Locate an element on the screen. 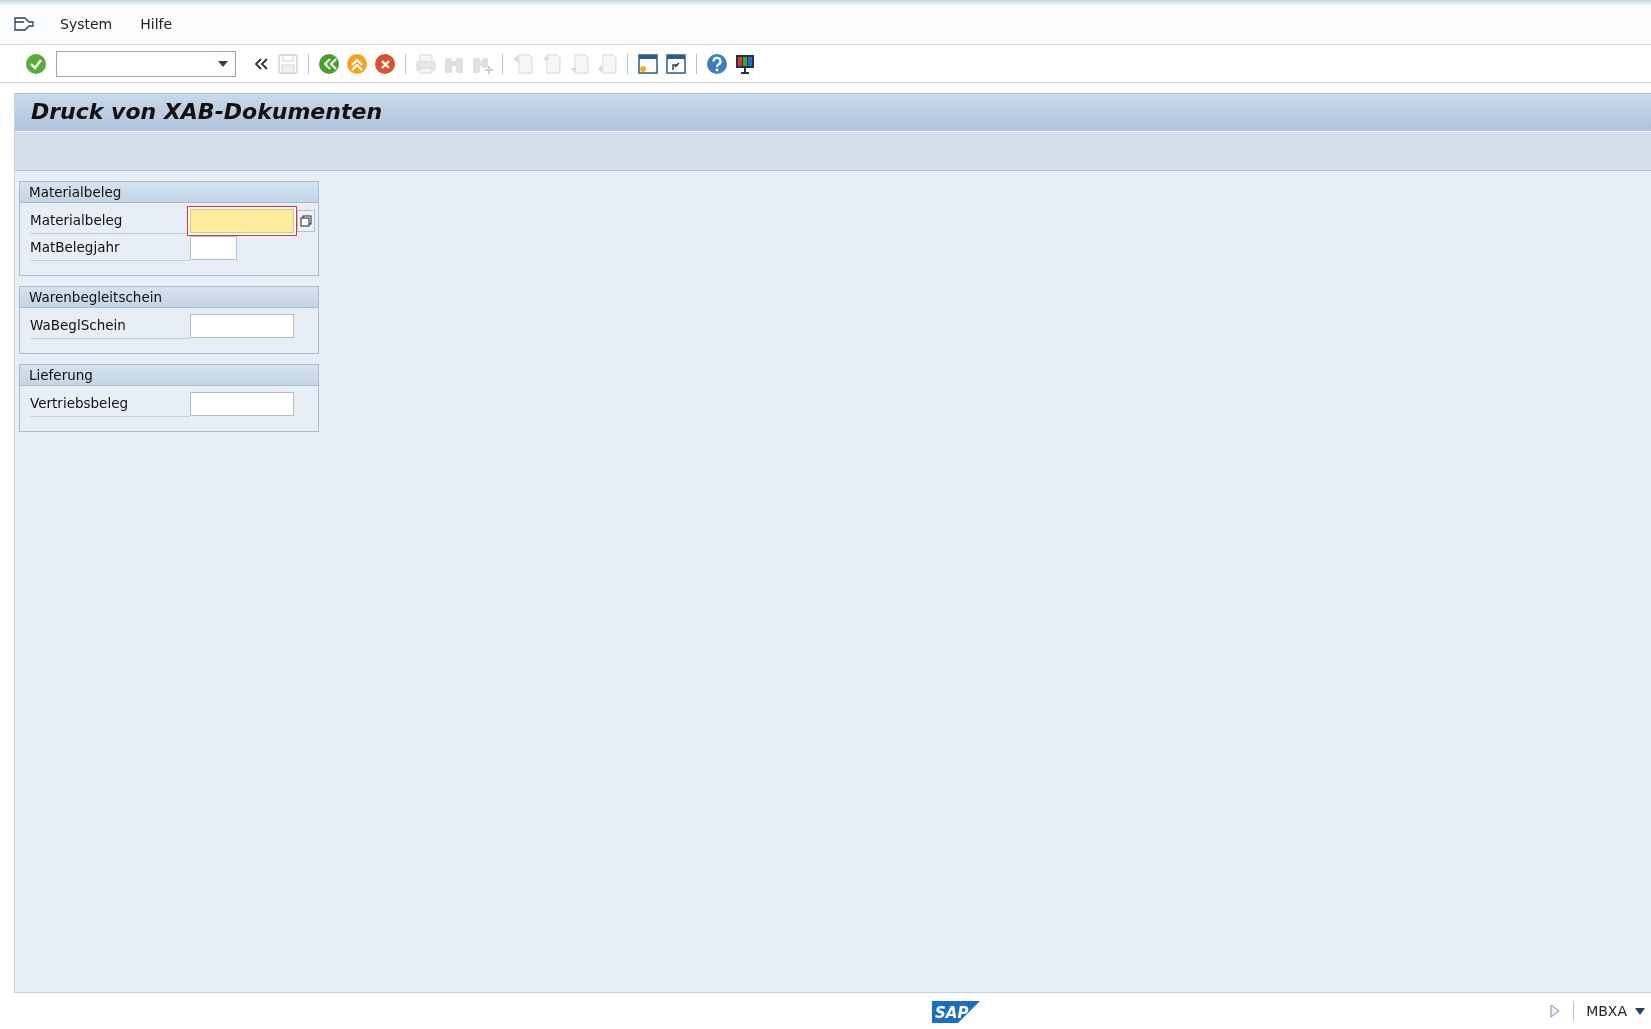  group-title: Lieferung is located at coordinates (169, 375).